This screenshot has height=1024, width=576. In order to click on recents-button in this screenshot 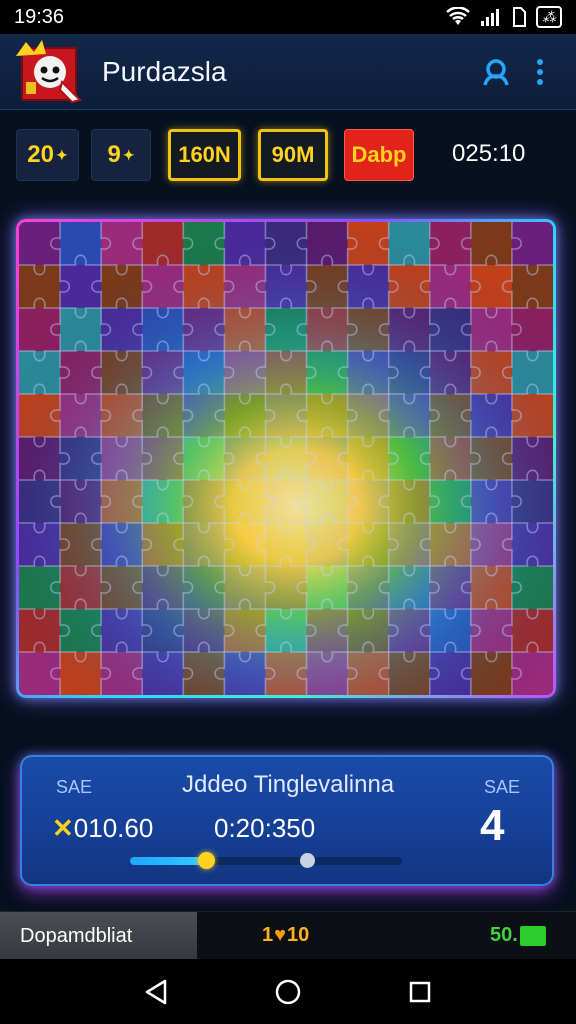, I will do `click(420, 992)`.